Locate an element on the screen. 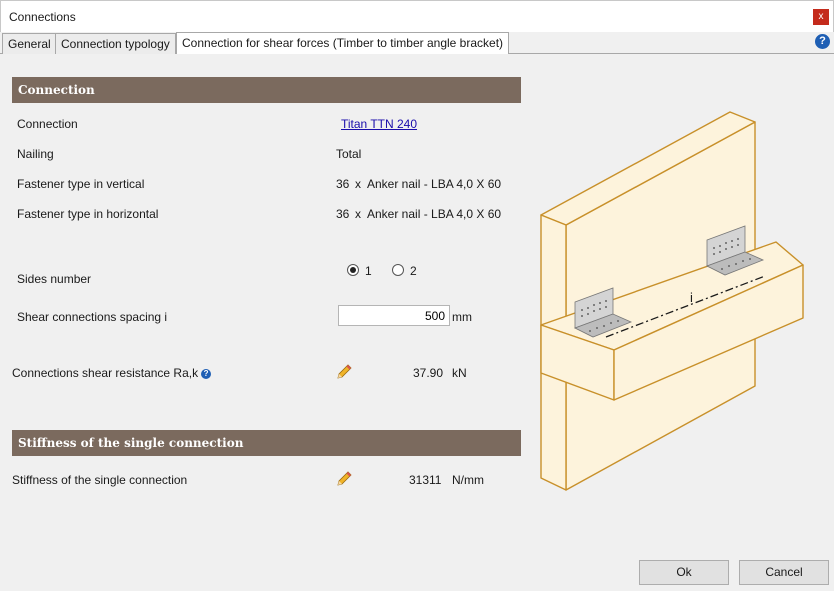 The width and height of the screenshot is (834, 591). help-icon: ? is located at coordinates (822, 41).